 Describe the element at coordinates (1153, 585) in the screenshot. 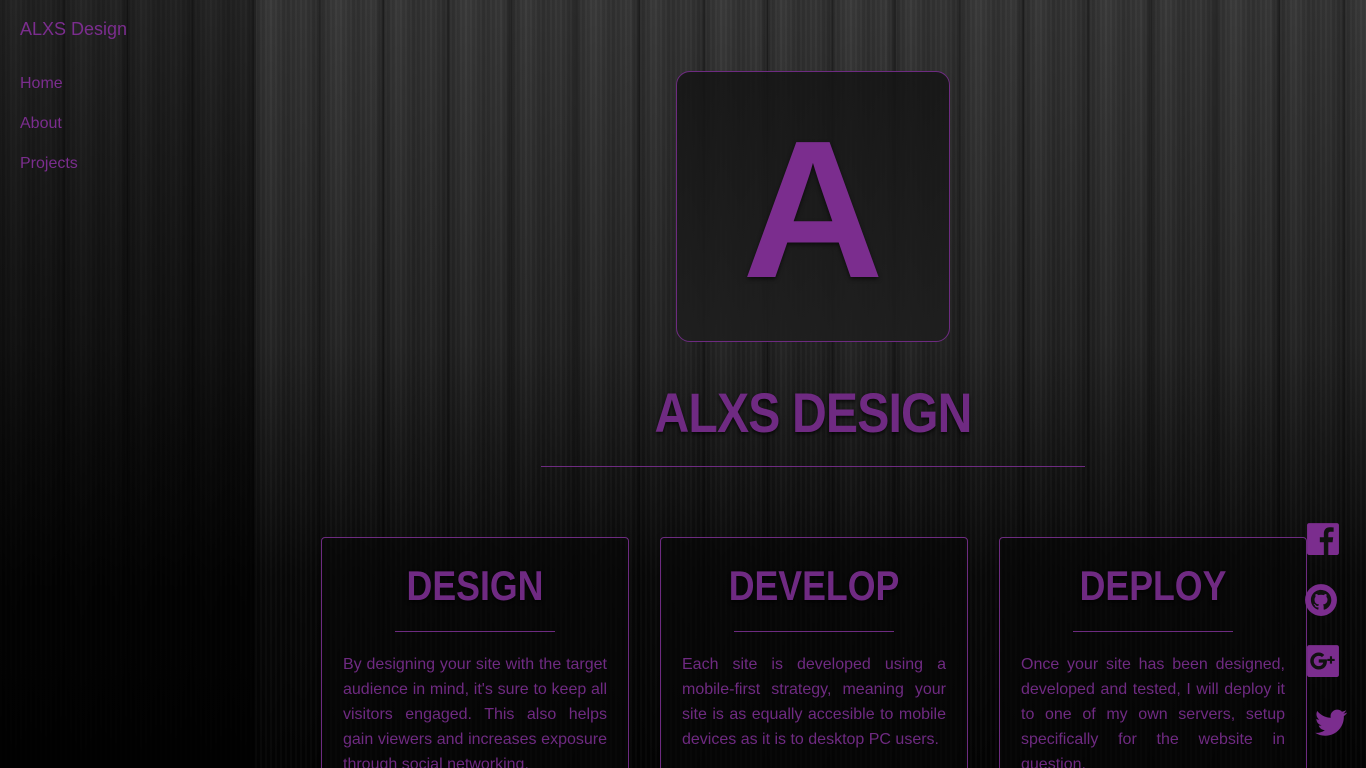

I see `card-title: DEPLOY` at that location.